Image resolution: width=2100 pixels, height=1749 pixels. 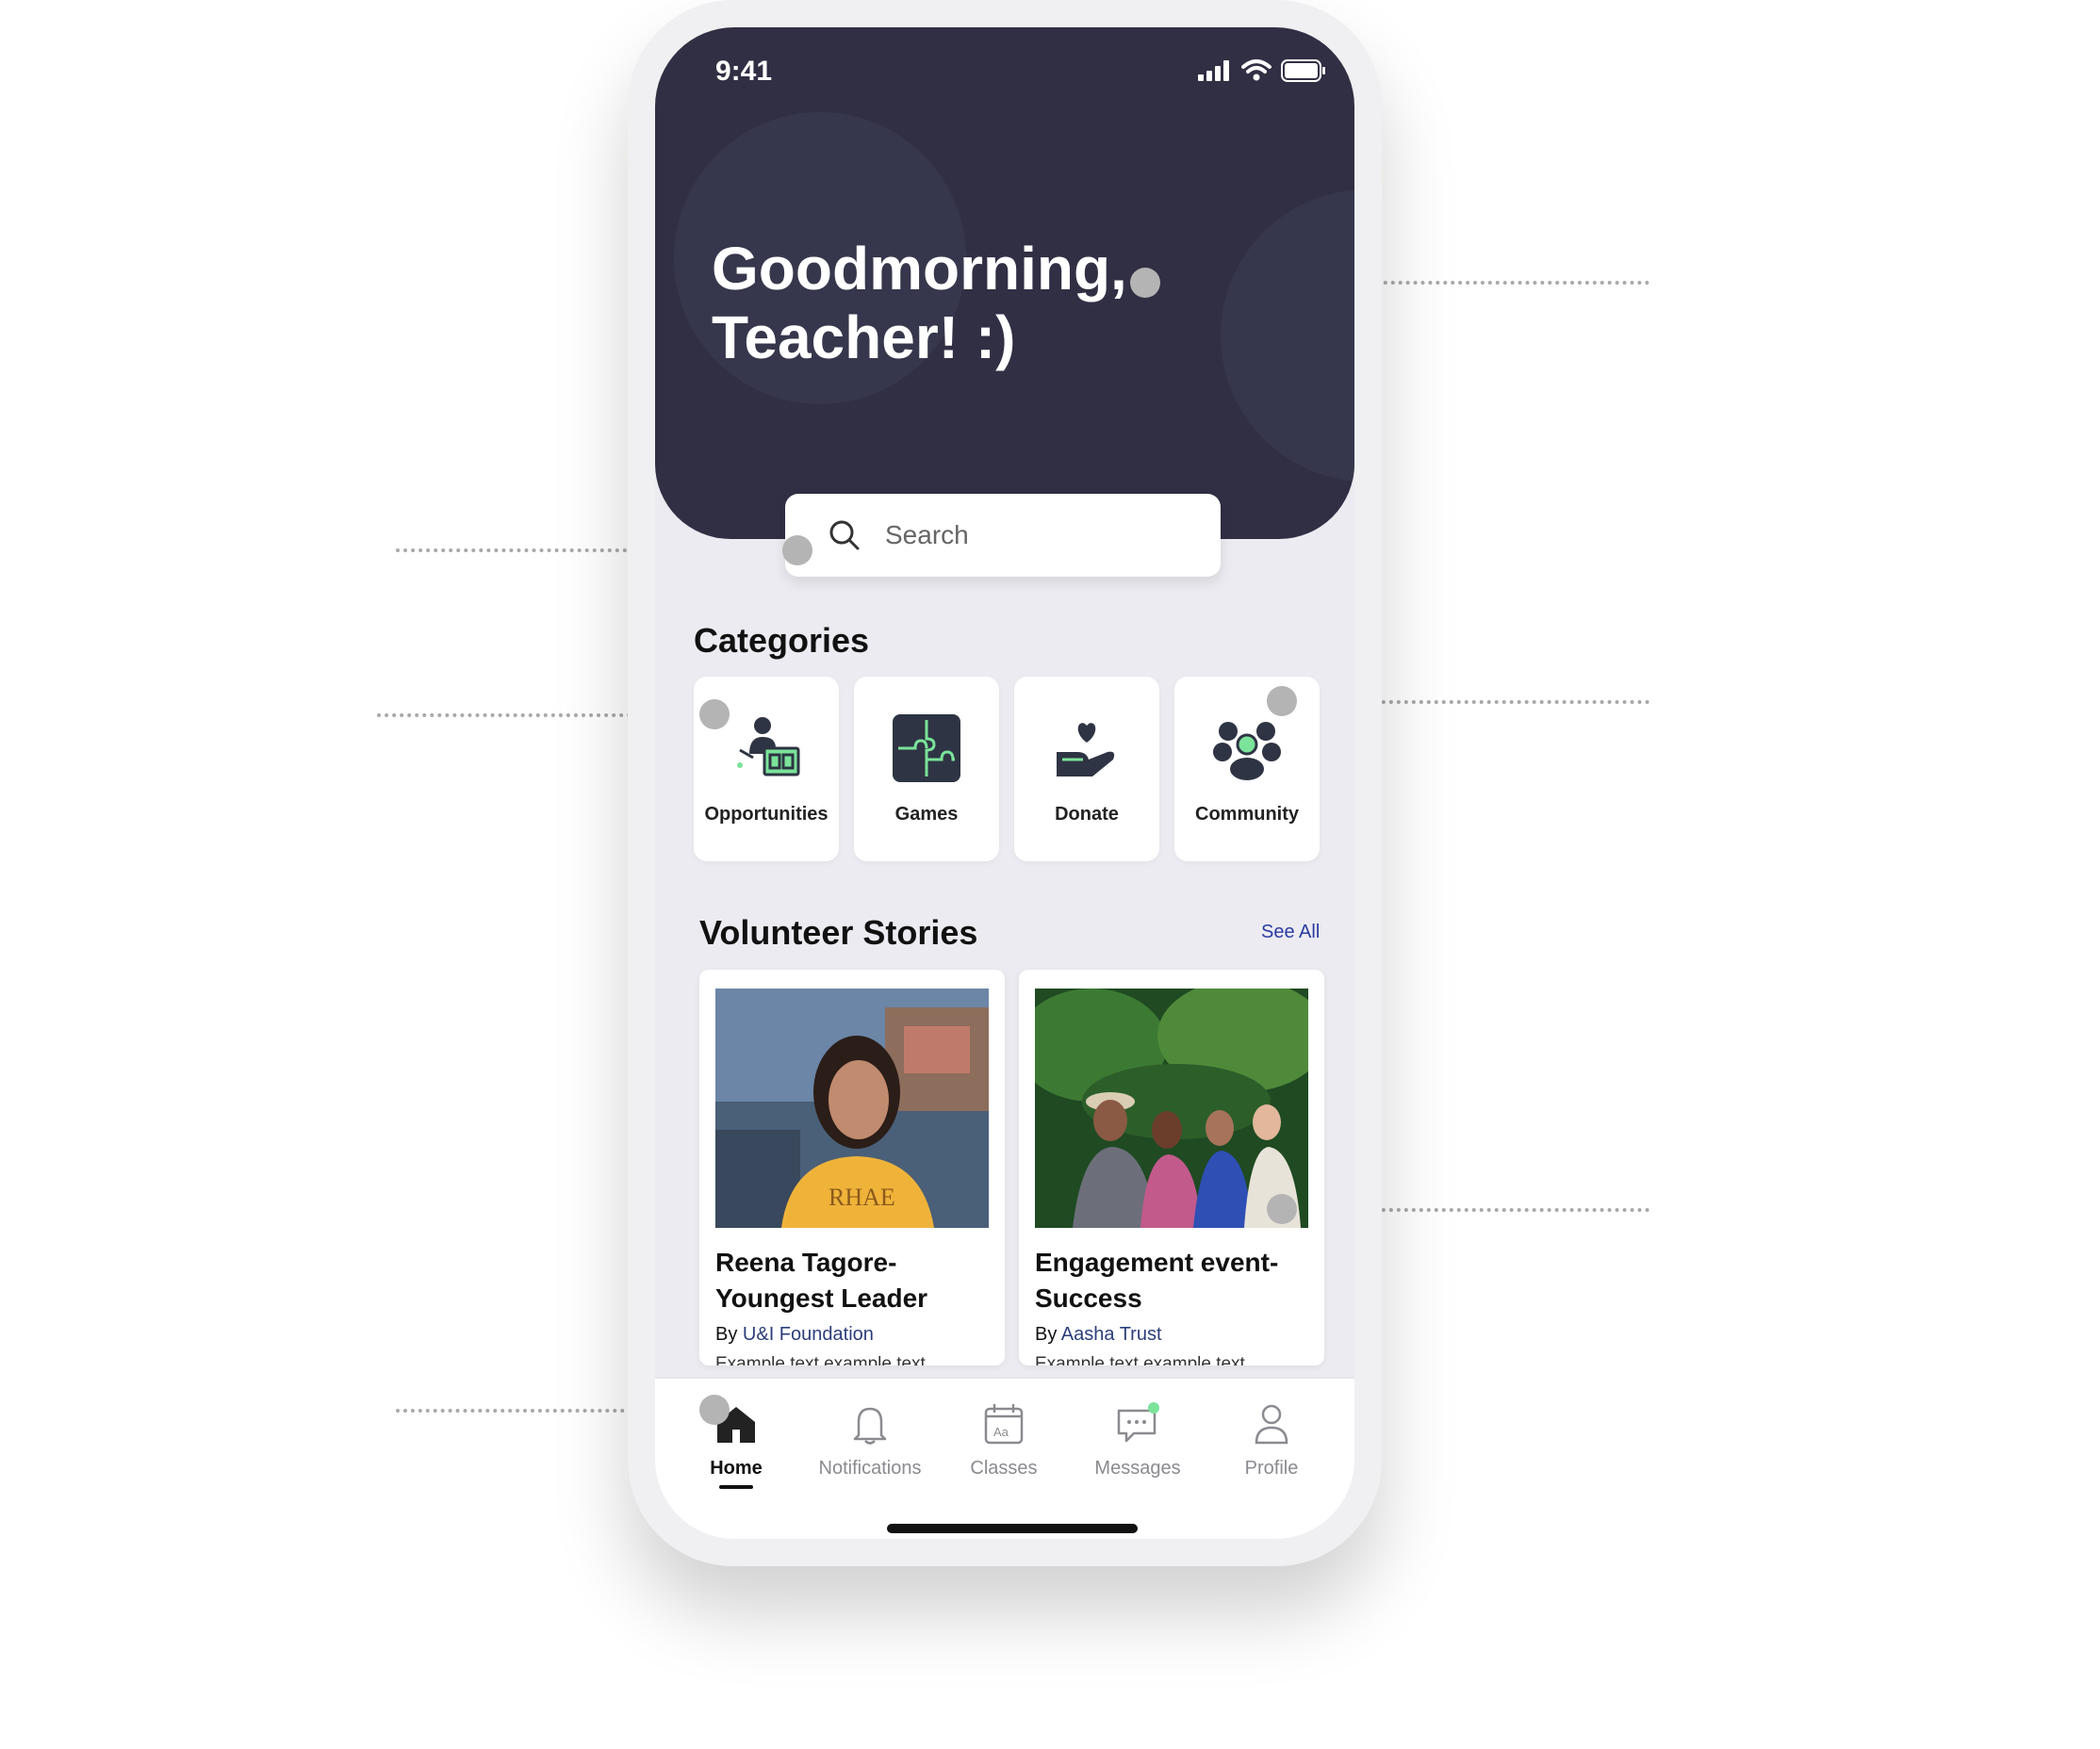 I want to click on search-bar, so click(x=1003, y=536).